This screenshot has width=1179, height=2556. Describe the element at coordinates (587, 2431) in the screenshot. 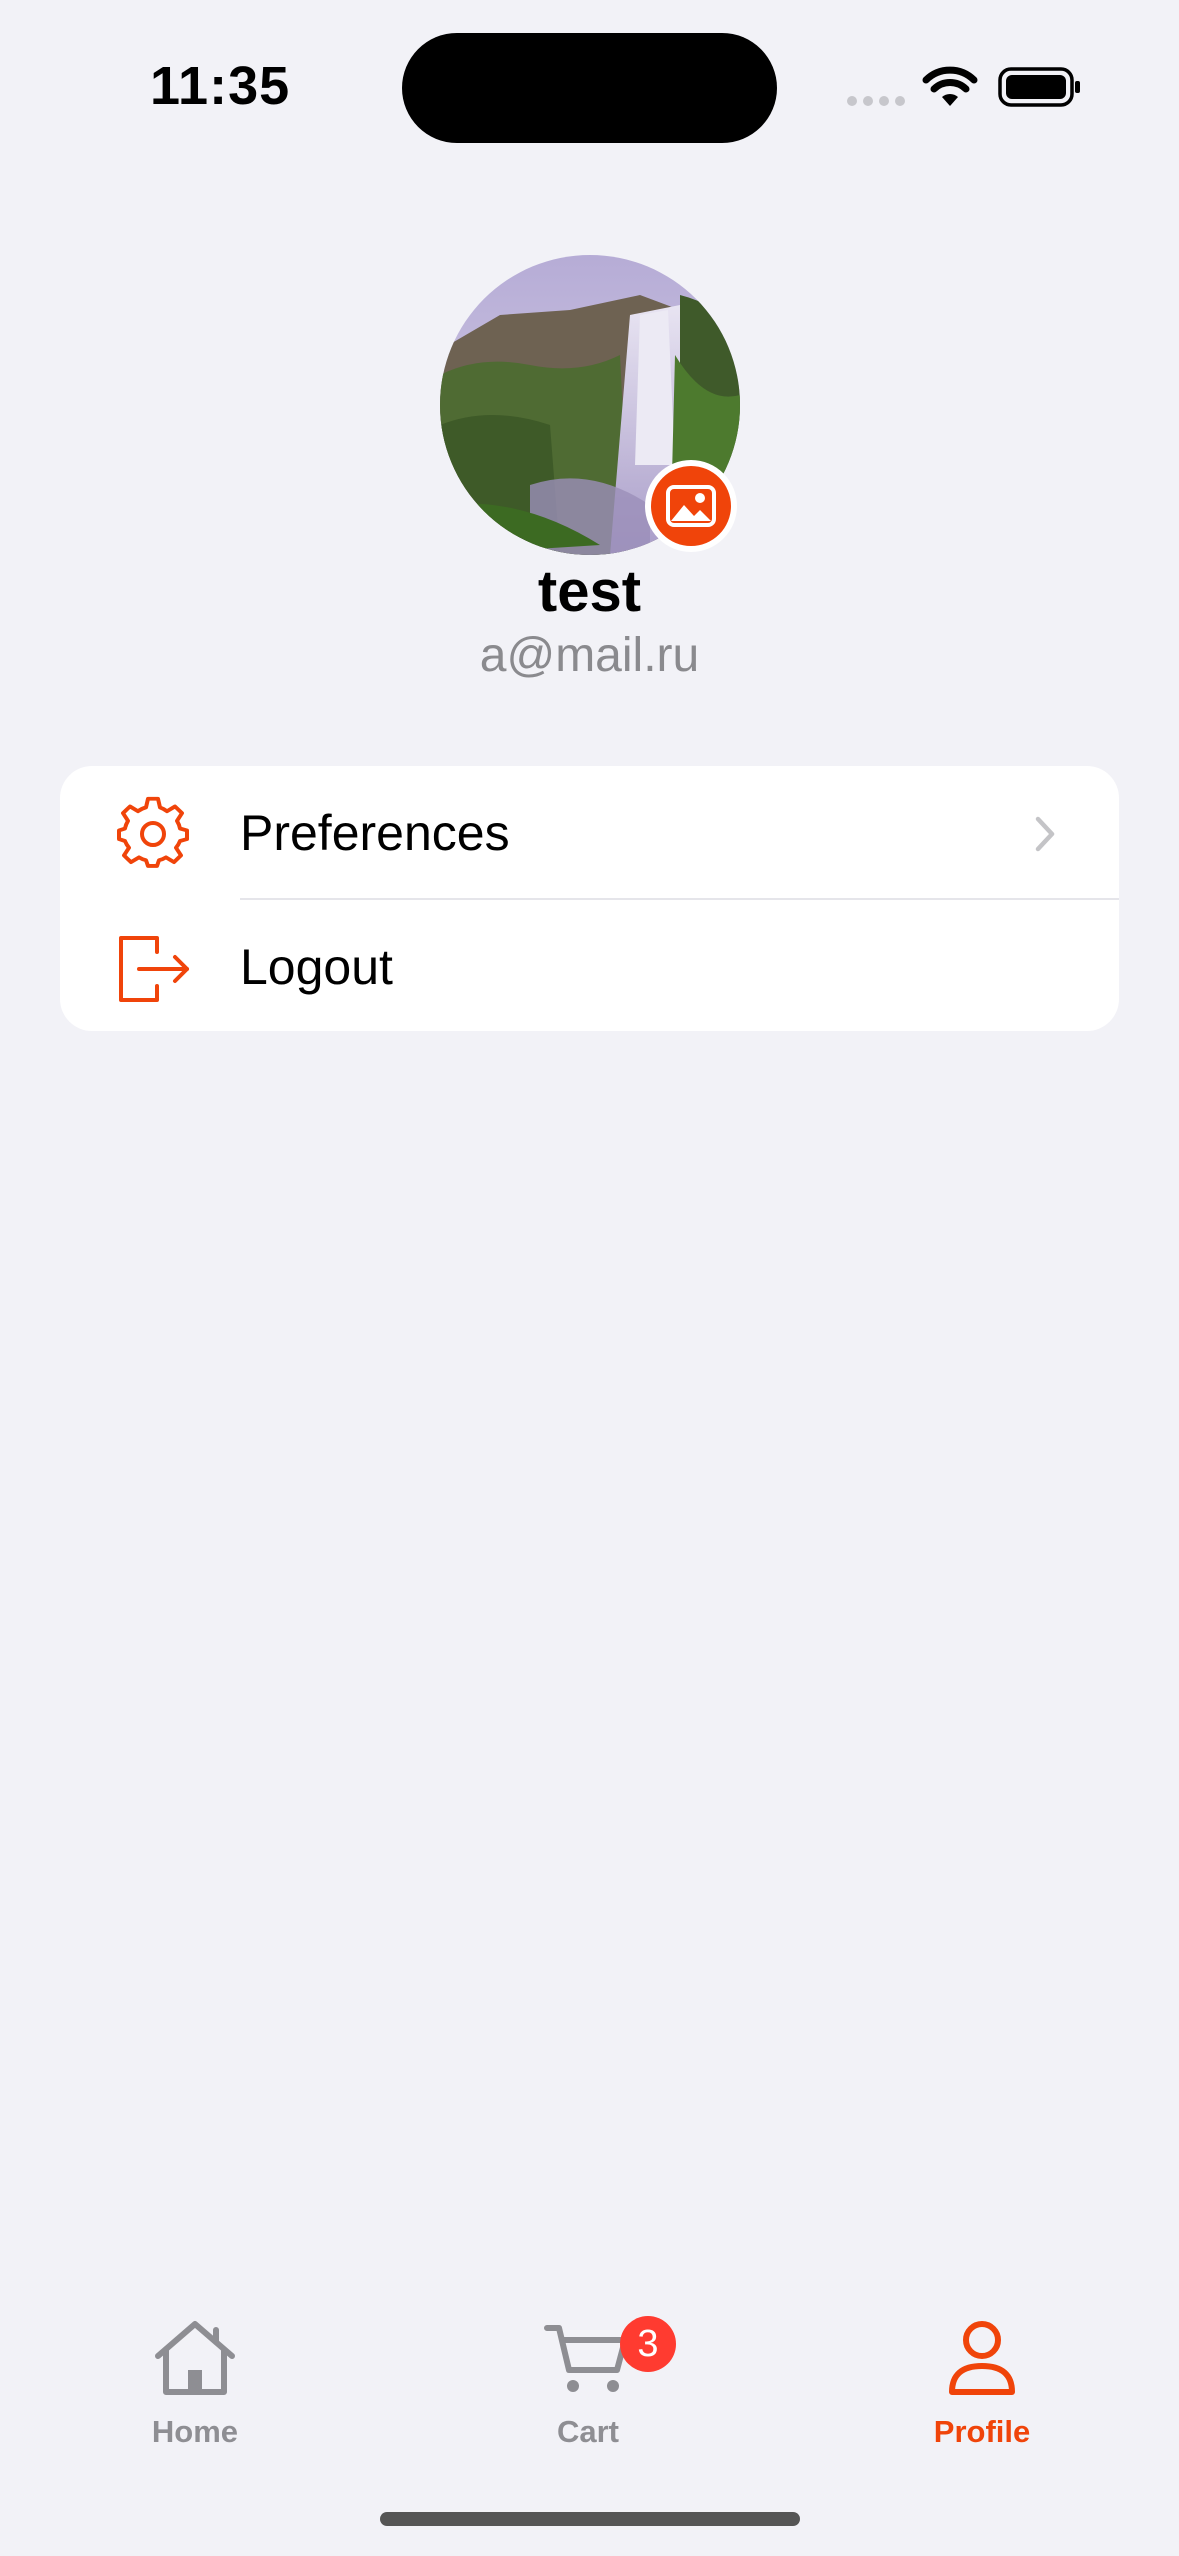

I see `tab-label: Cart` at that location.